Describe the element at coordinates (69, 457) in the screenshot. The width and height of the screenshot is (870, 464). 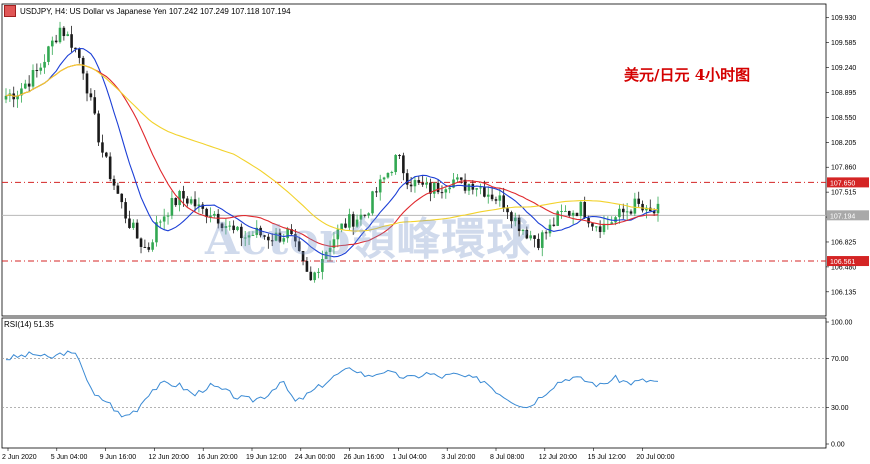
I see `time-tick-label: 5 Jun 04:00` at that location.